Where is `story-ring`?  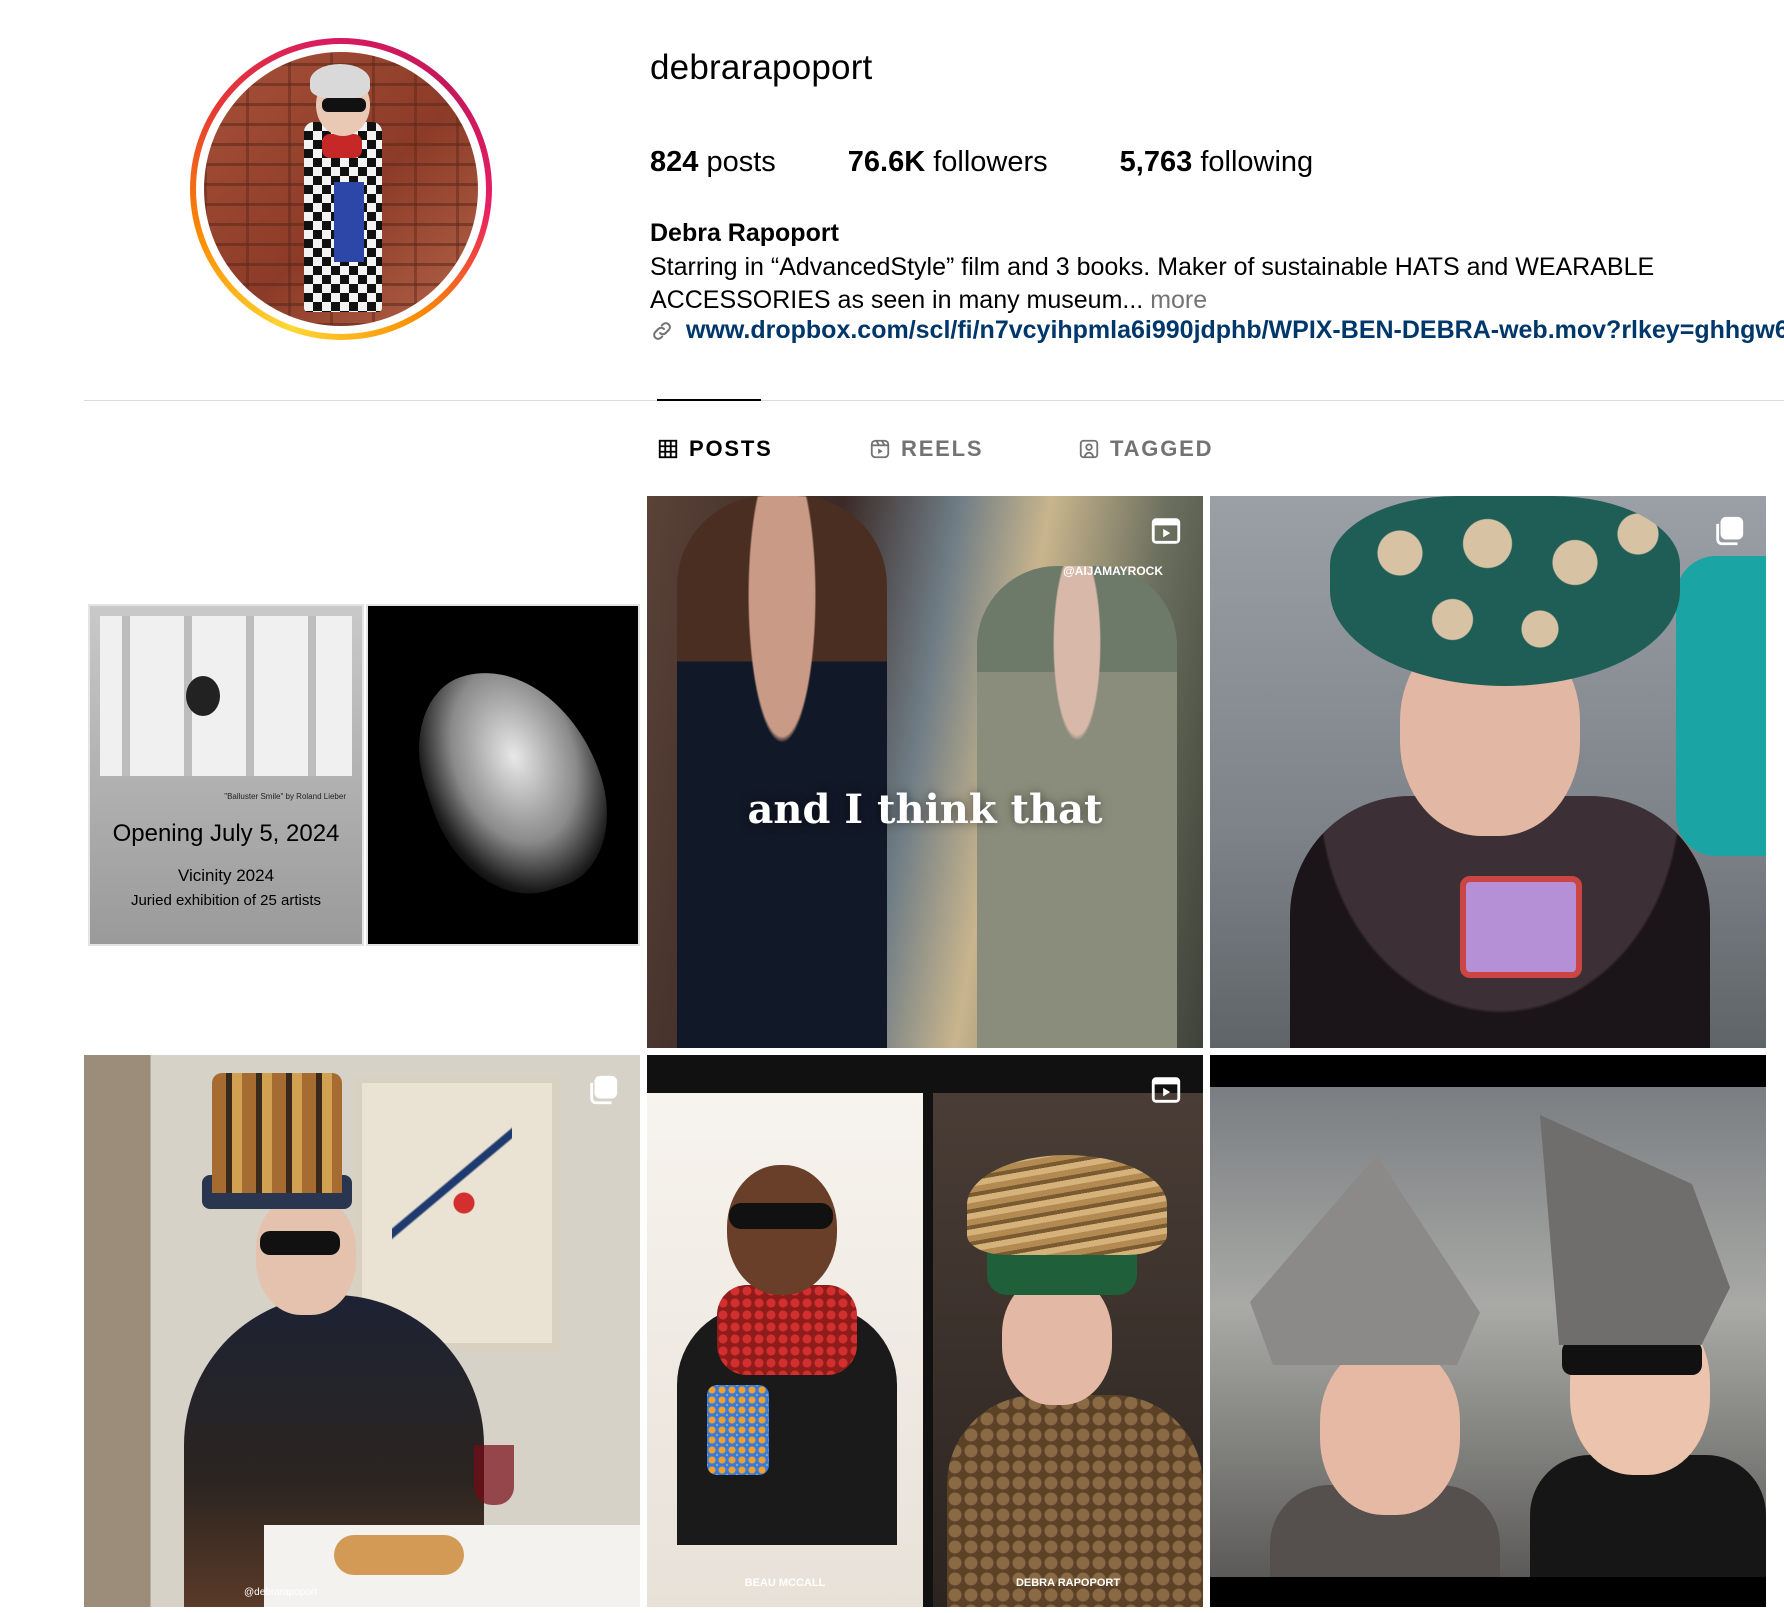
story-ring is located at coordinates (341, 189).